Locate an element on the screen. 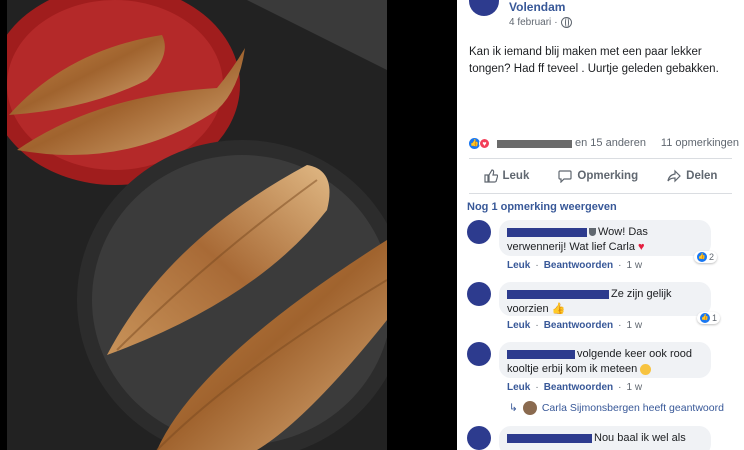 The width and height of the screenshot is (744, 450). globe-icon is located at coordinates (566, 22).